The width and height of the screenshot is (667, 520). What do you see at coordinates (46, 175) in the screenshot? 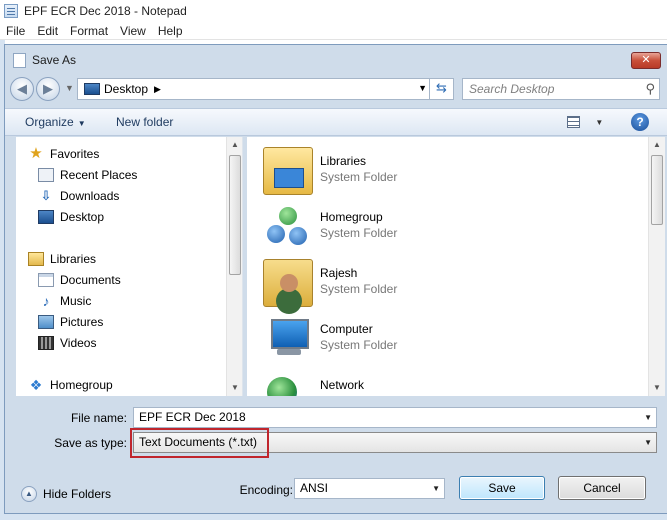
I see `recent-places-icon` at bounding box center [46, 175].